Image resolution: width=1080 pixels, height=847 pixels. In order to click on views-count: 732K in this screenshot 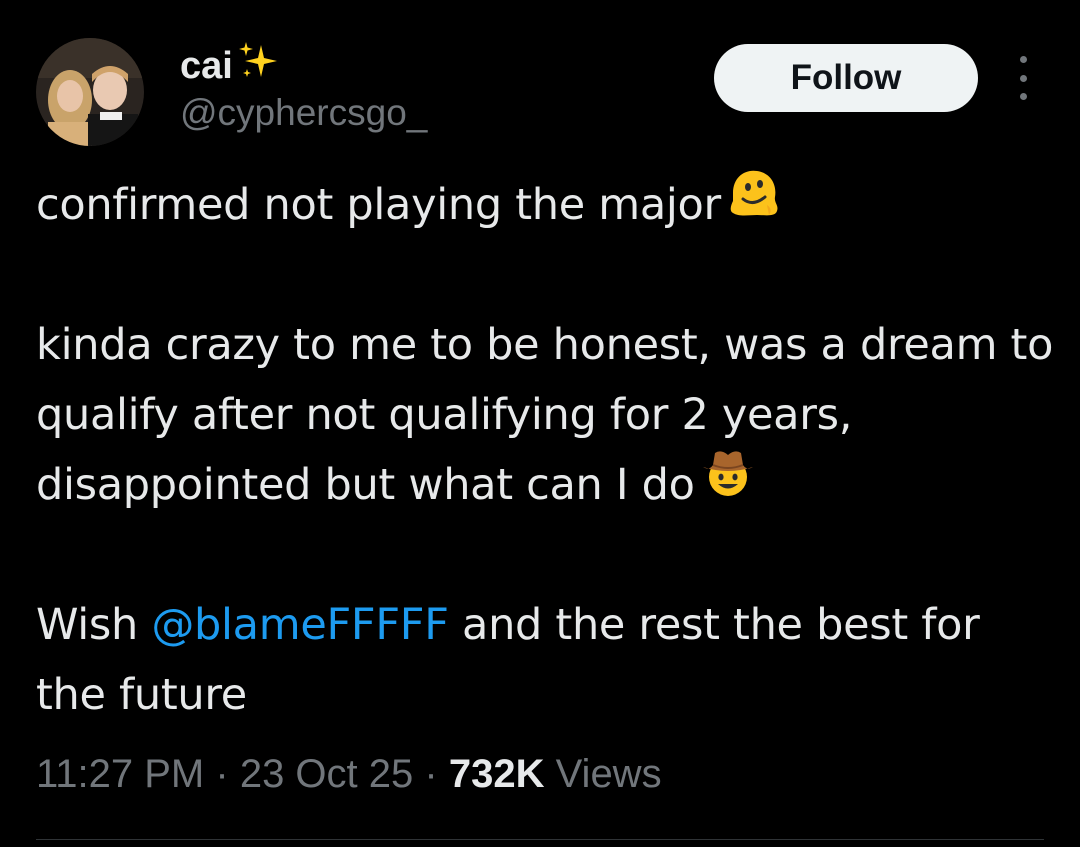, I will do `click(497, 774)`.